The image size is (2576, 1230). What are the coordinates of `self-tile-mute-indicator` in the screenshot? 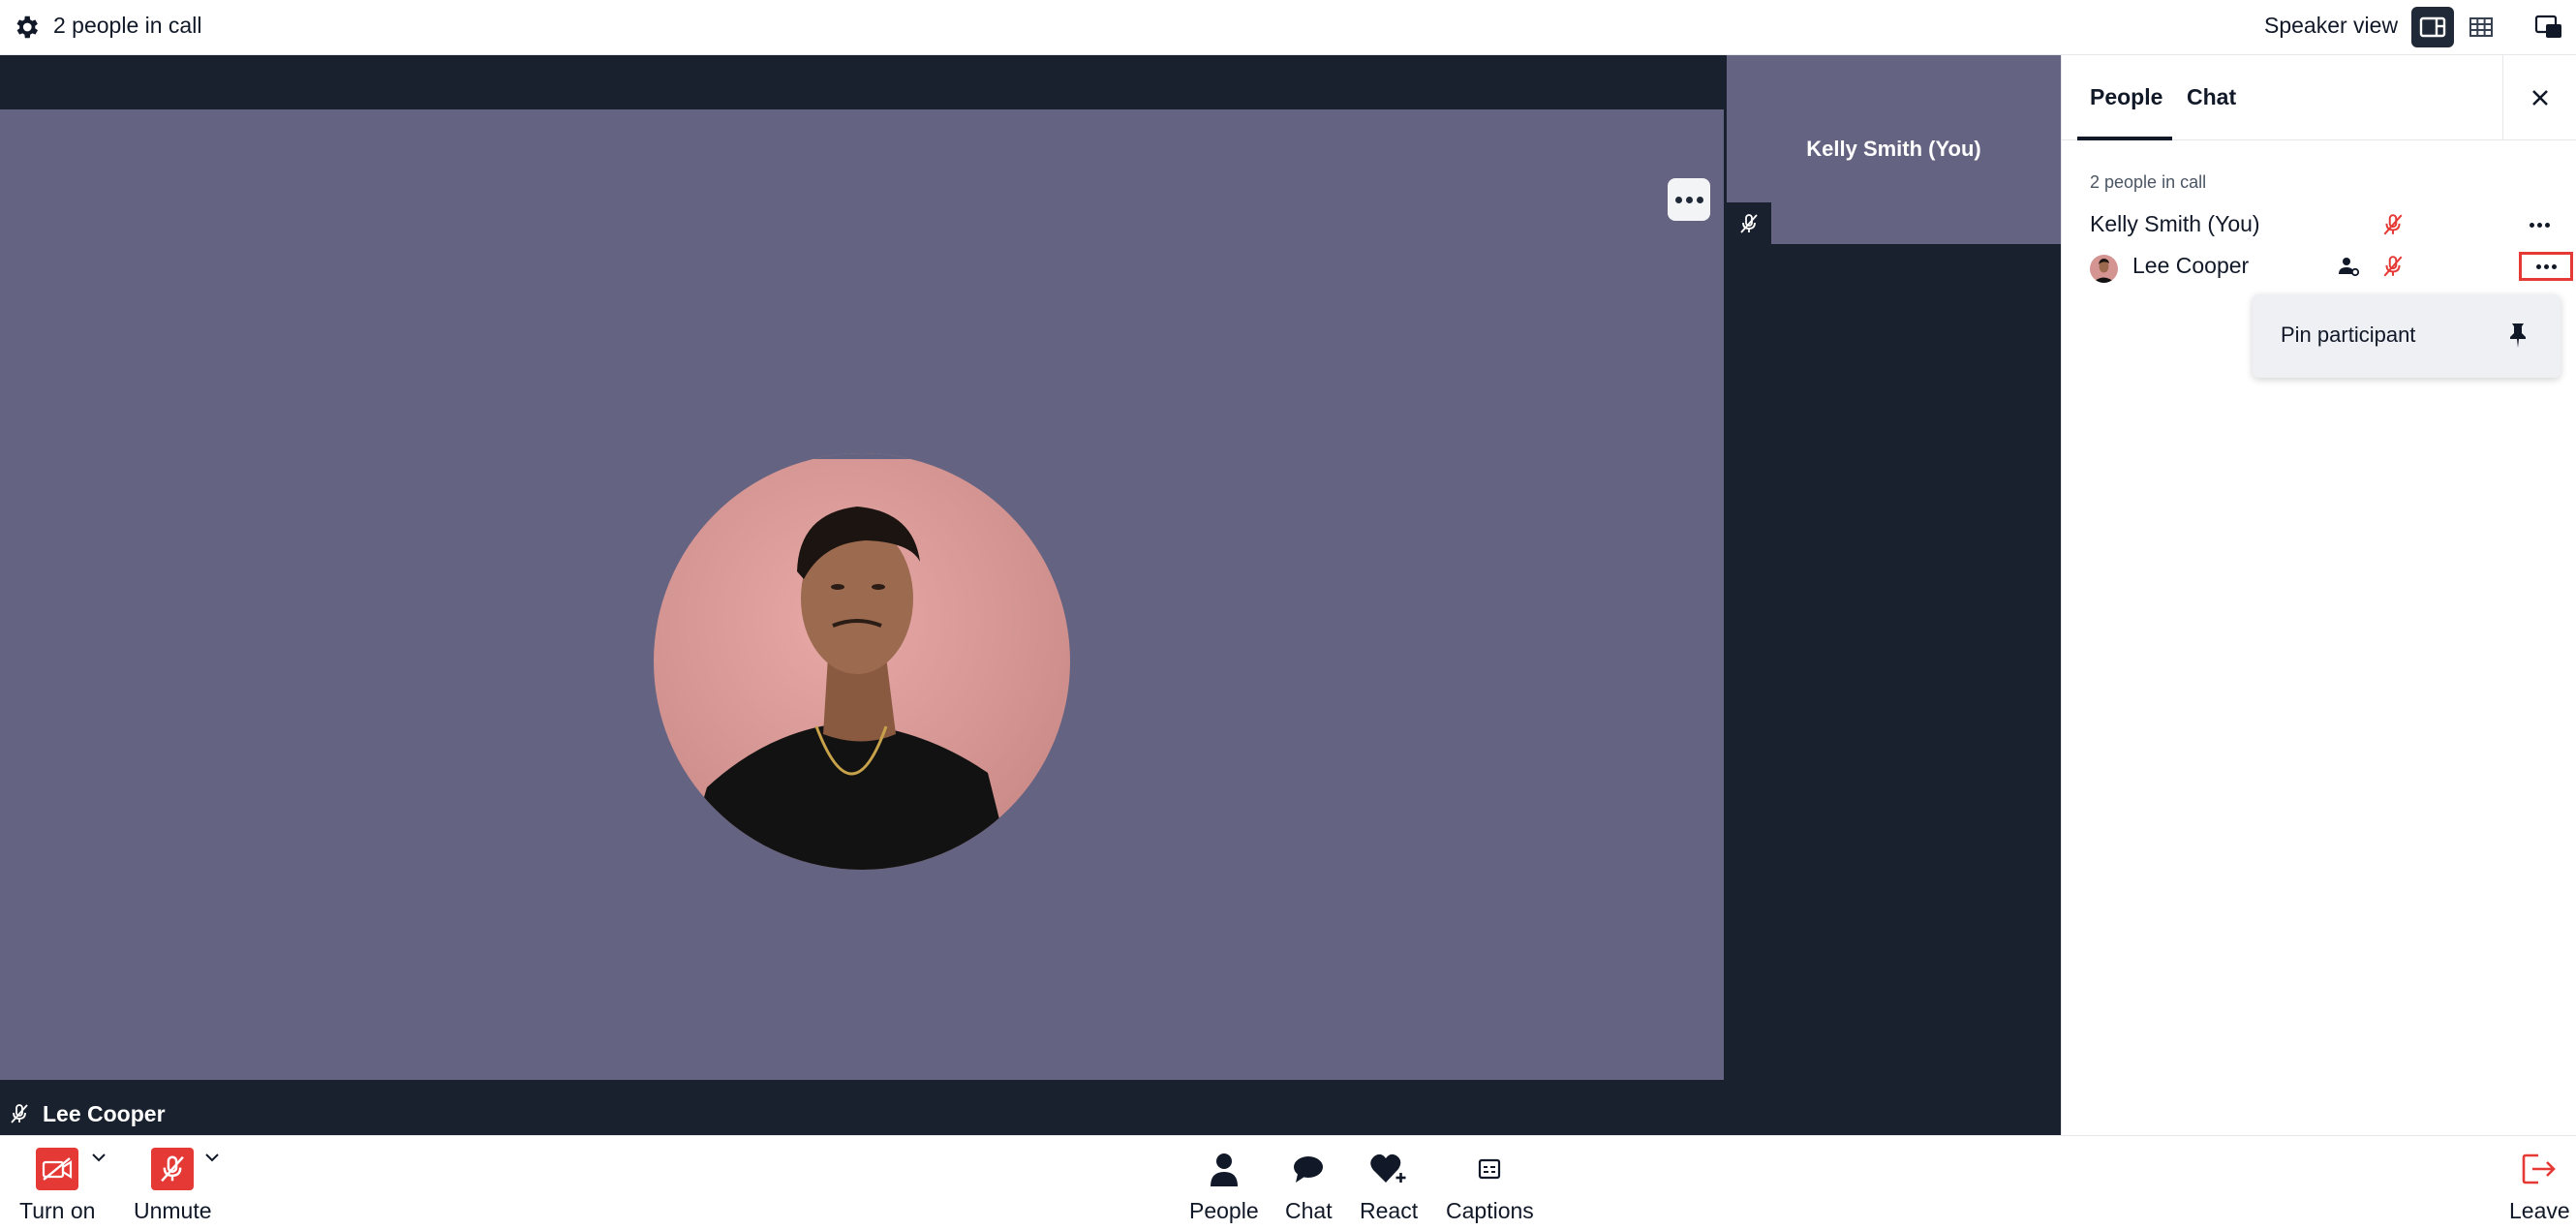 It's located at (1749, 223).